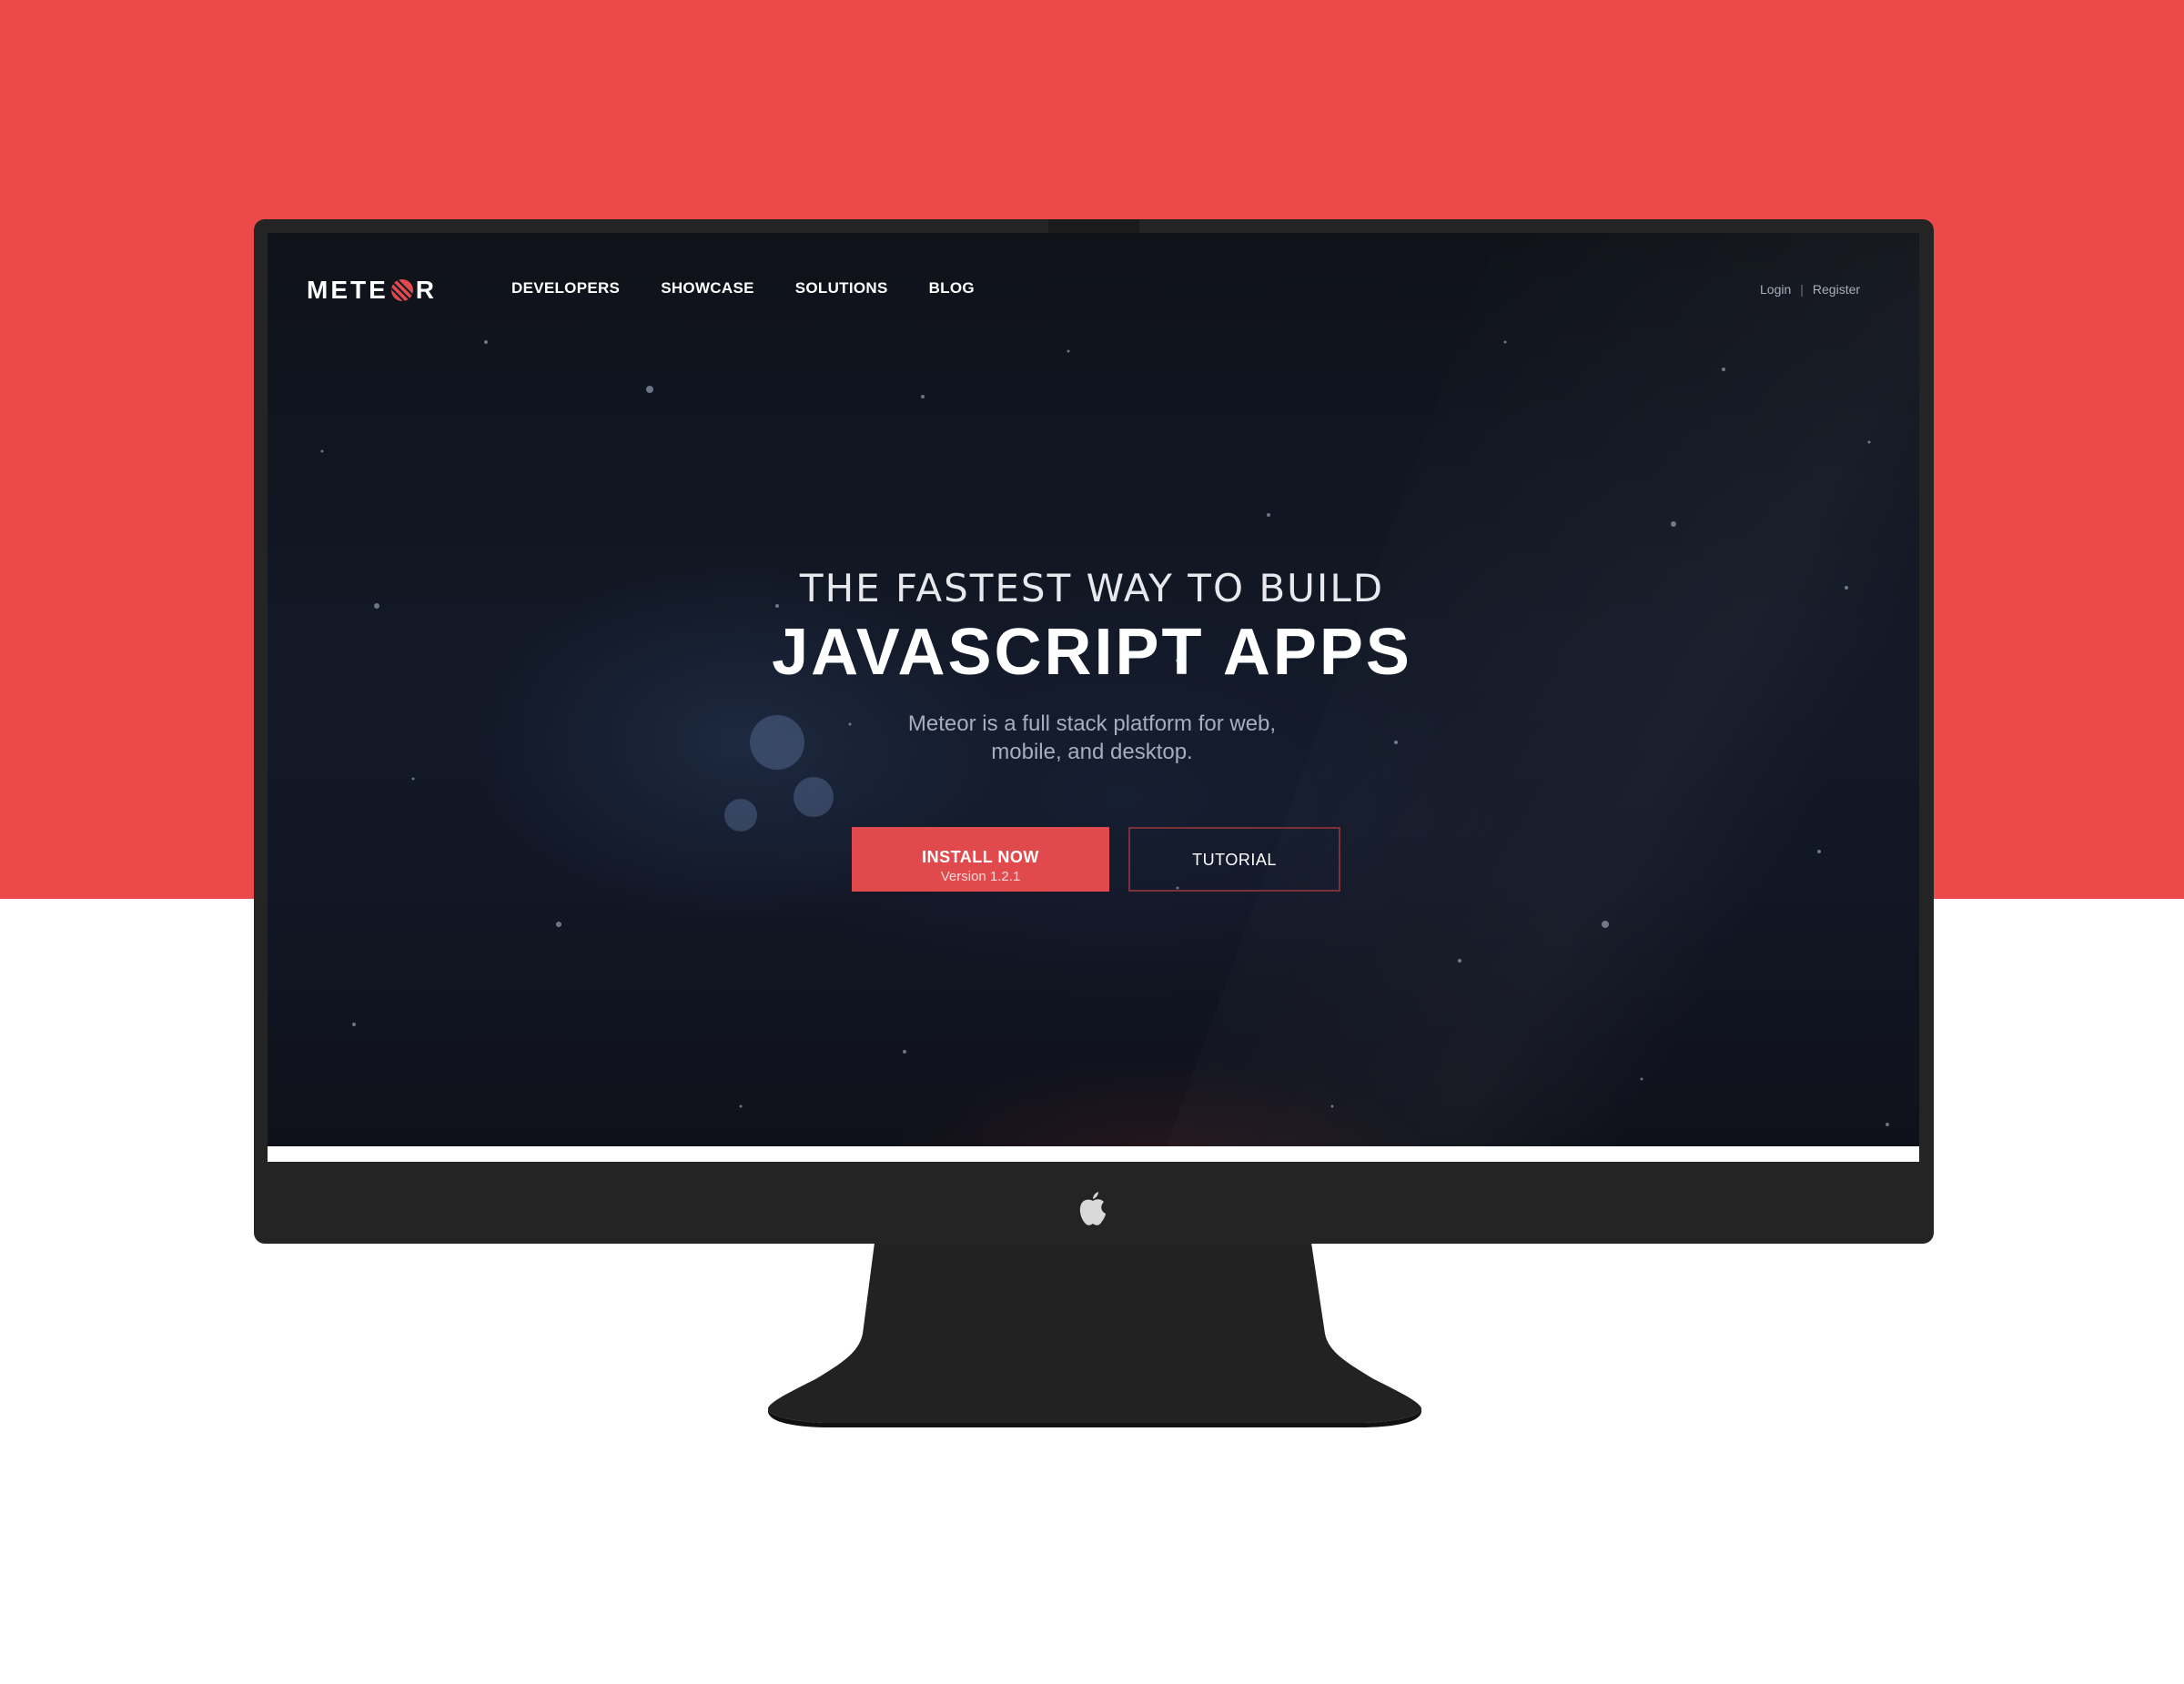  What do you see at coordinates (842, 288) in the screenshot?
I see `nav-solutions: SOLUTIONS` at bounding box center [842, 288].